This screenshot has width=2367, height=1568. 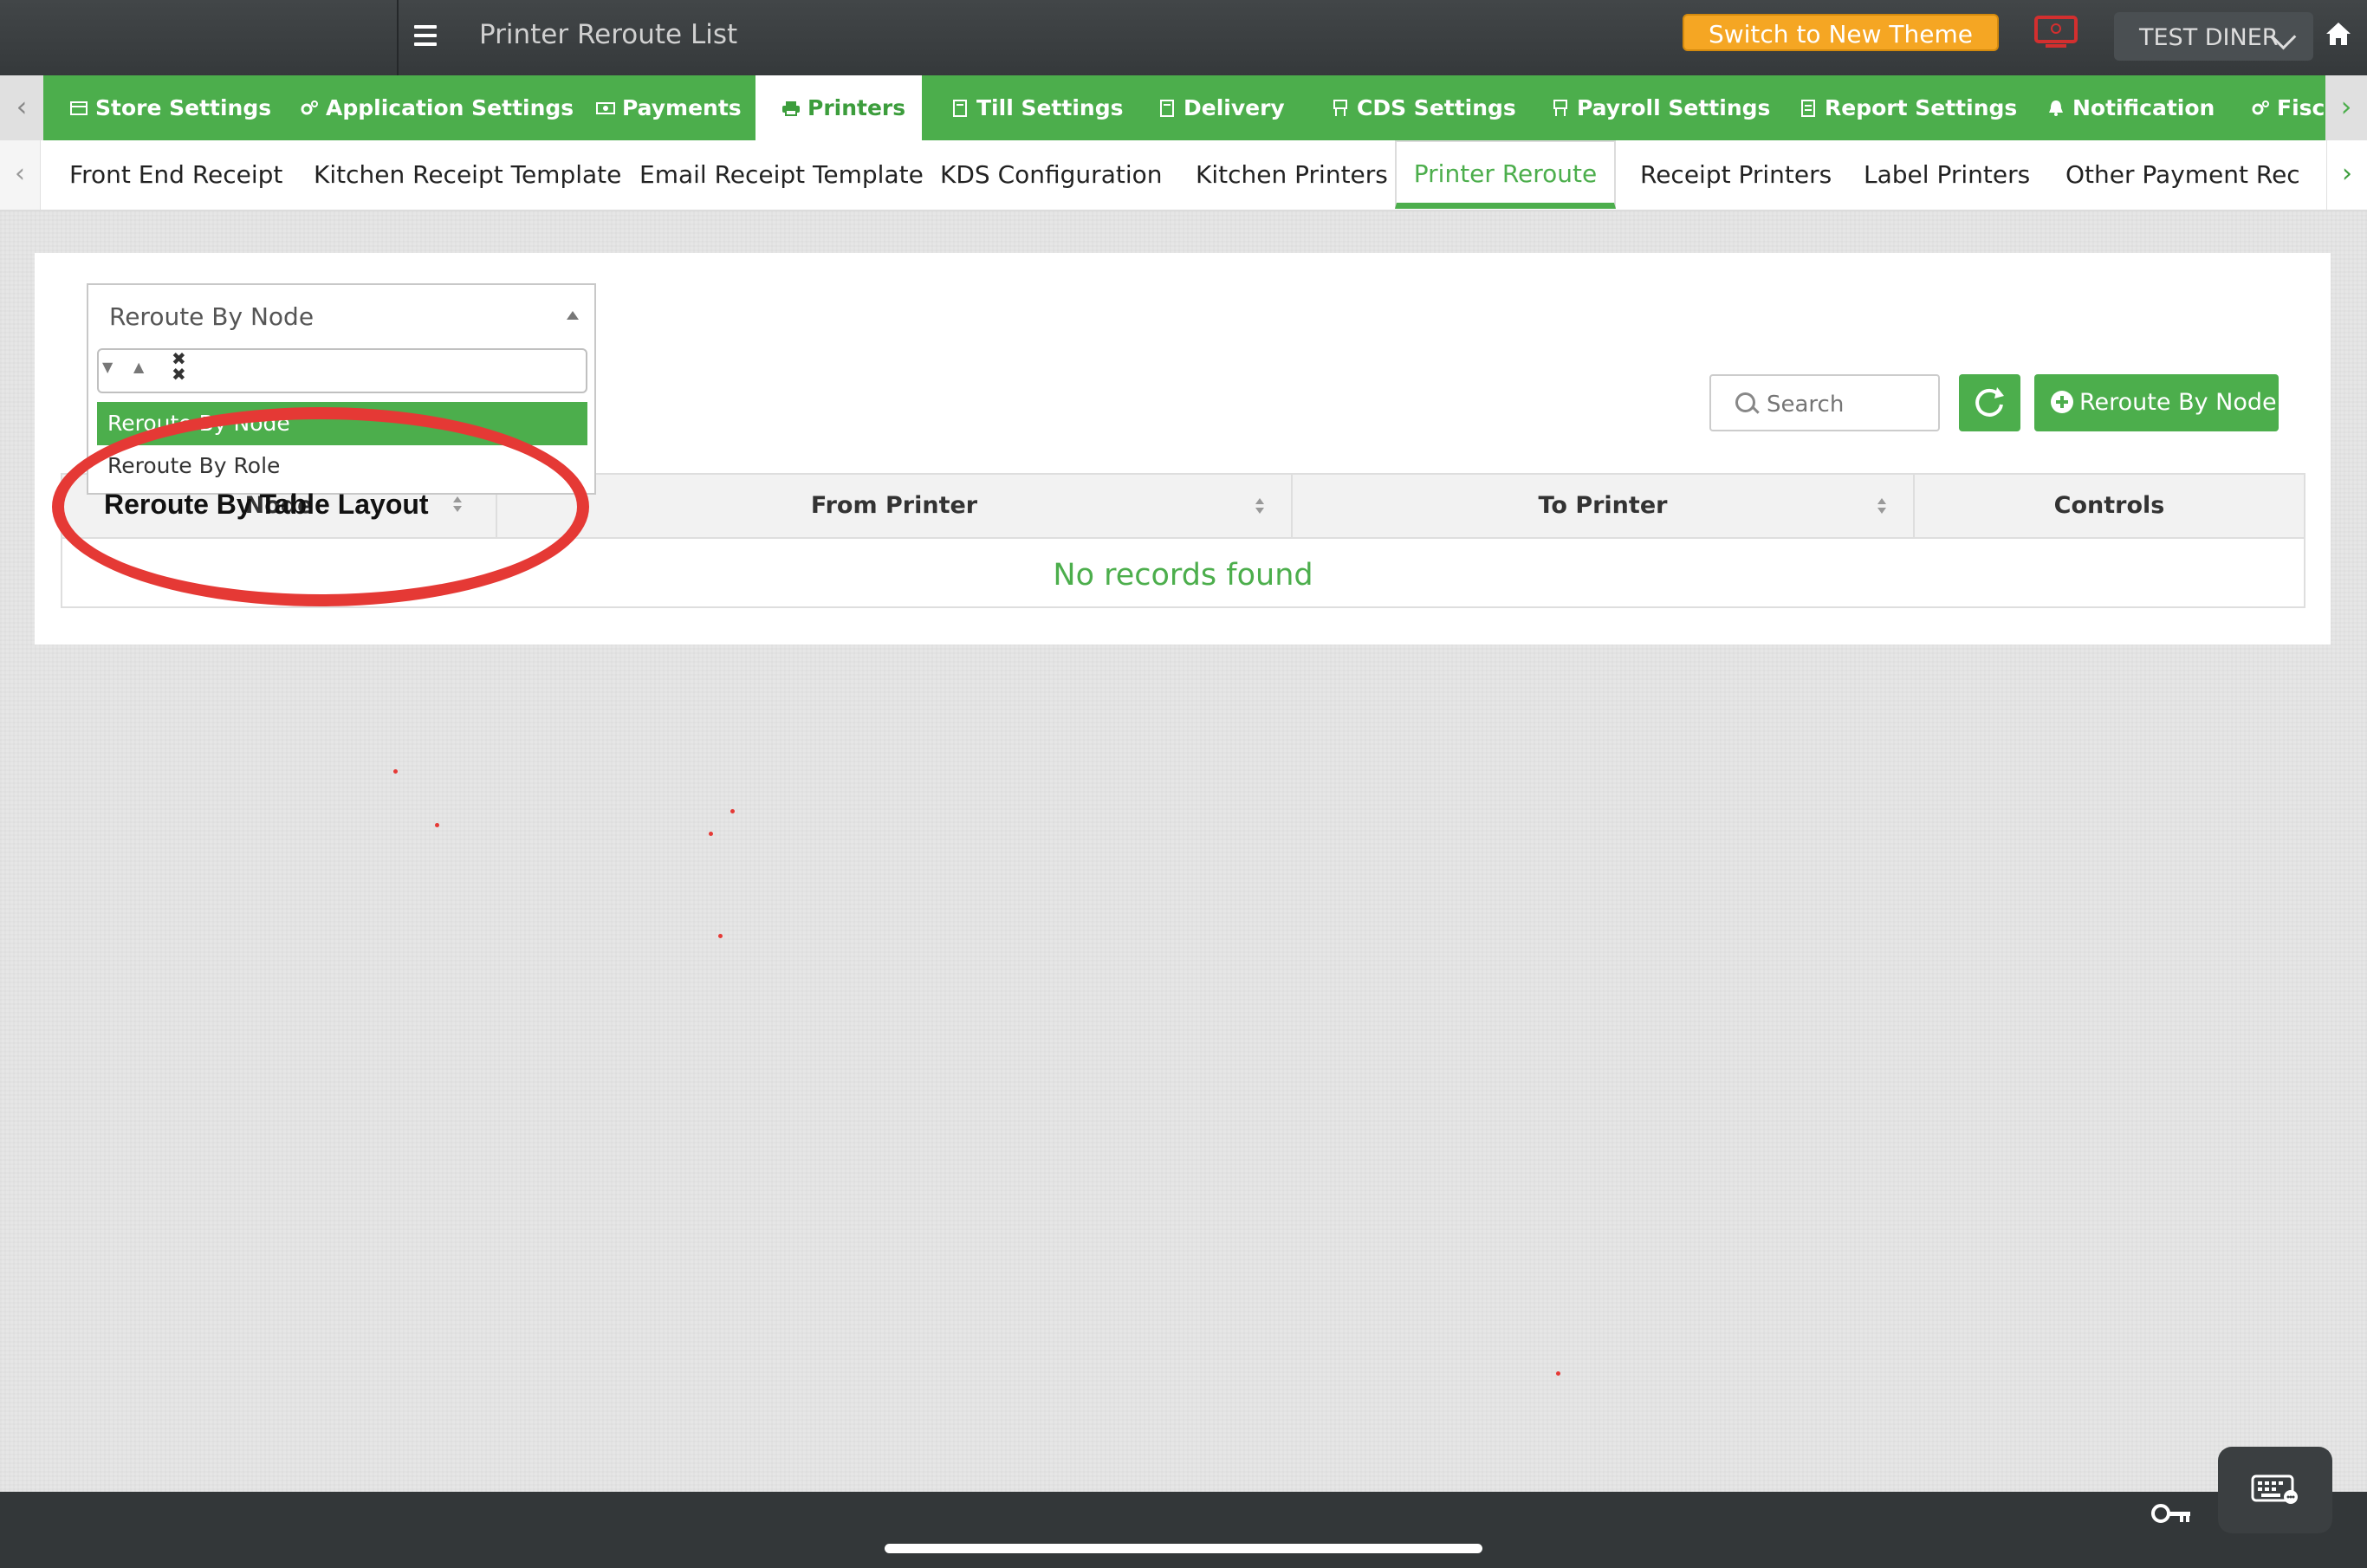 I want to click on switch-theme-button: Switch to New Theme, so click(x=1841, y=32).